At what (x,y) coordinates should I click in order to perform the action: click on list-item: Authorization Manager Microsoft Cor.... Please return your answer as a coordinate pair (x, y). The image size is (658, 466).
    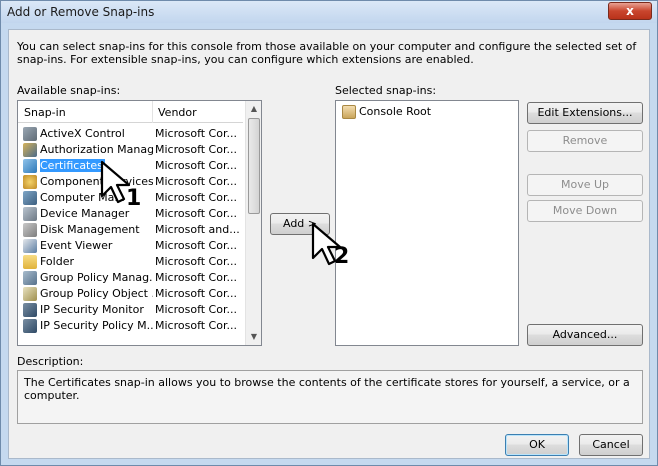
    Looking at the image, I should click on (131, 150).